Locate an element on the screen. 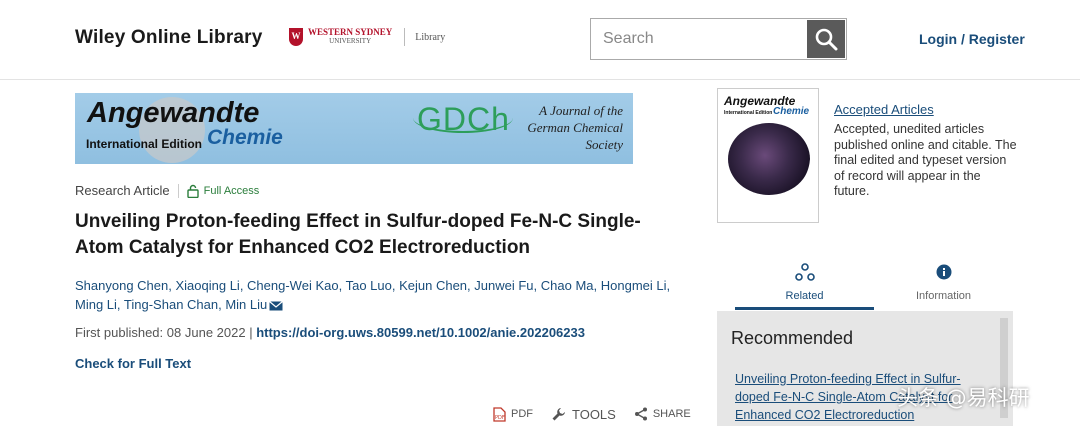  article-type: Research Article is located at coordinates (122, 190).